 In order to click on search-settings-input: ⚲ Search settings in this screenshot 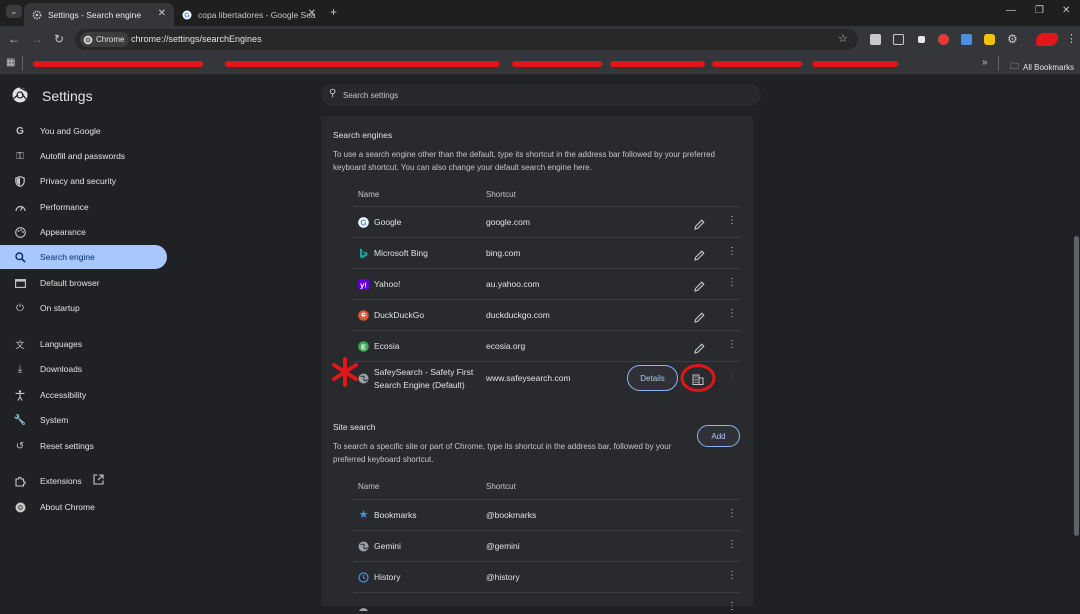, I will do `click(541, 95)`.